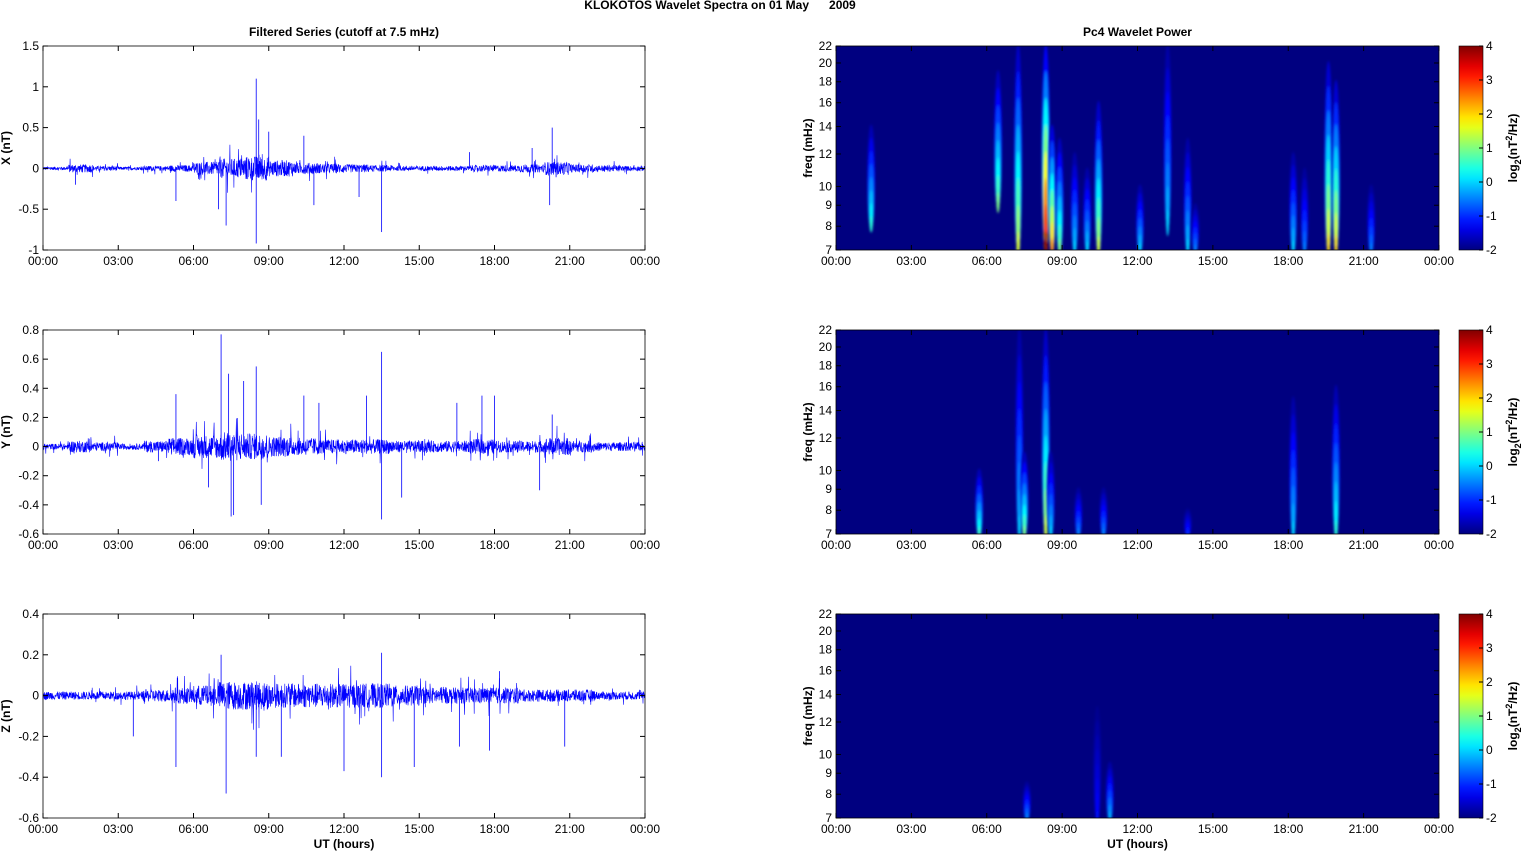  Describe the element at coordinates (30, 330) in the screenshot. I see `y-tick-label: 0.8` at that location.